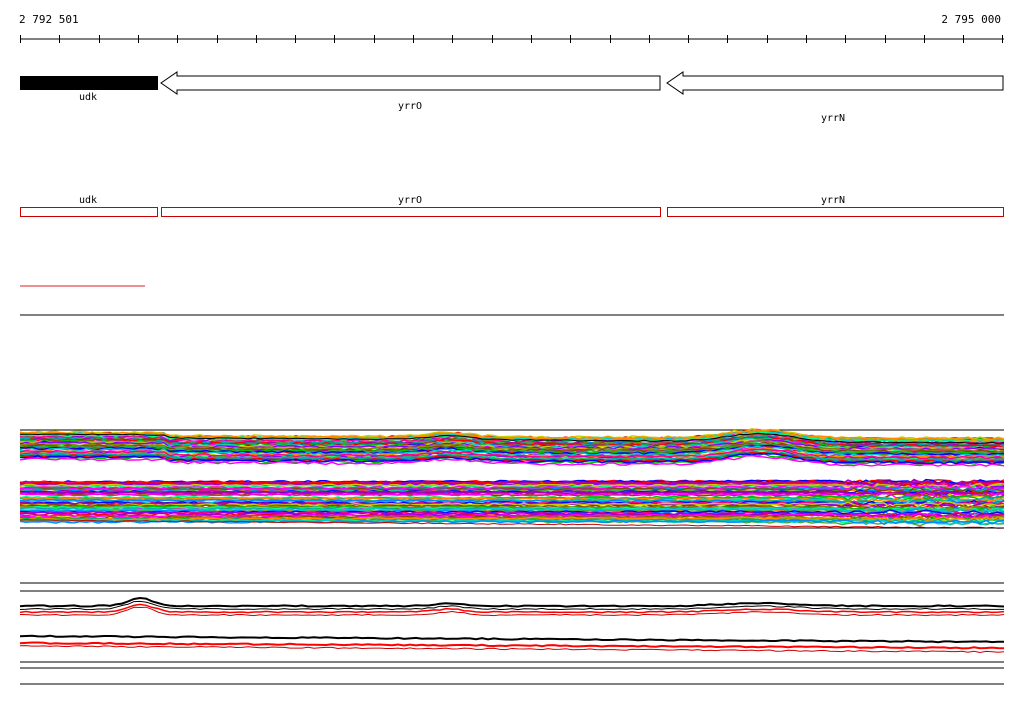 The height and width of the screenshot is (714, 1024). Describe the element at coordinates (833, 118) in the screenshot. I see `gene-label-yrrN: yrrN` at that location.